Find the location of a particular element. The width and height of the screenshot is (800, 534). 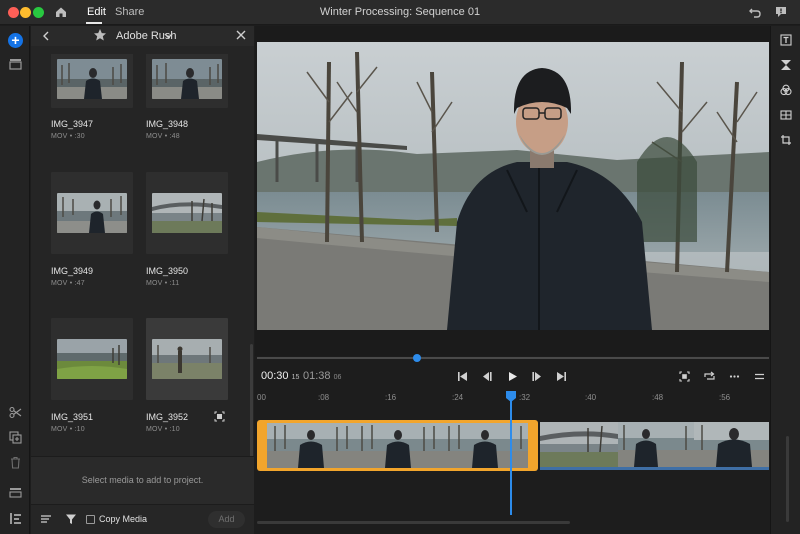

preview-scrub-handle is located at coordinates (417, 358).